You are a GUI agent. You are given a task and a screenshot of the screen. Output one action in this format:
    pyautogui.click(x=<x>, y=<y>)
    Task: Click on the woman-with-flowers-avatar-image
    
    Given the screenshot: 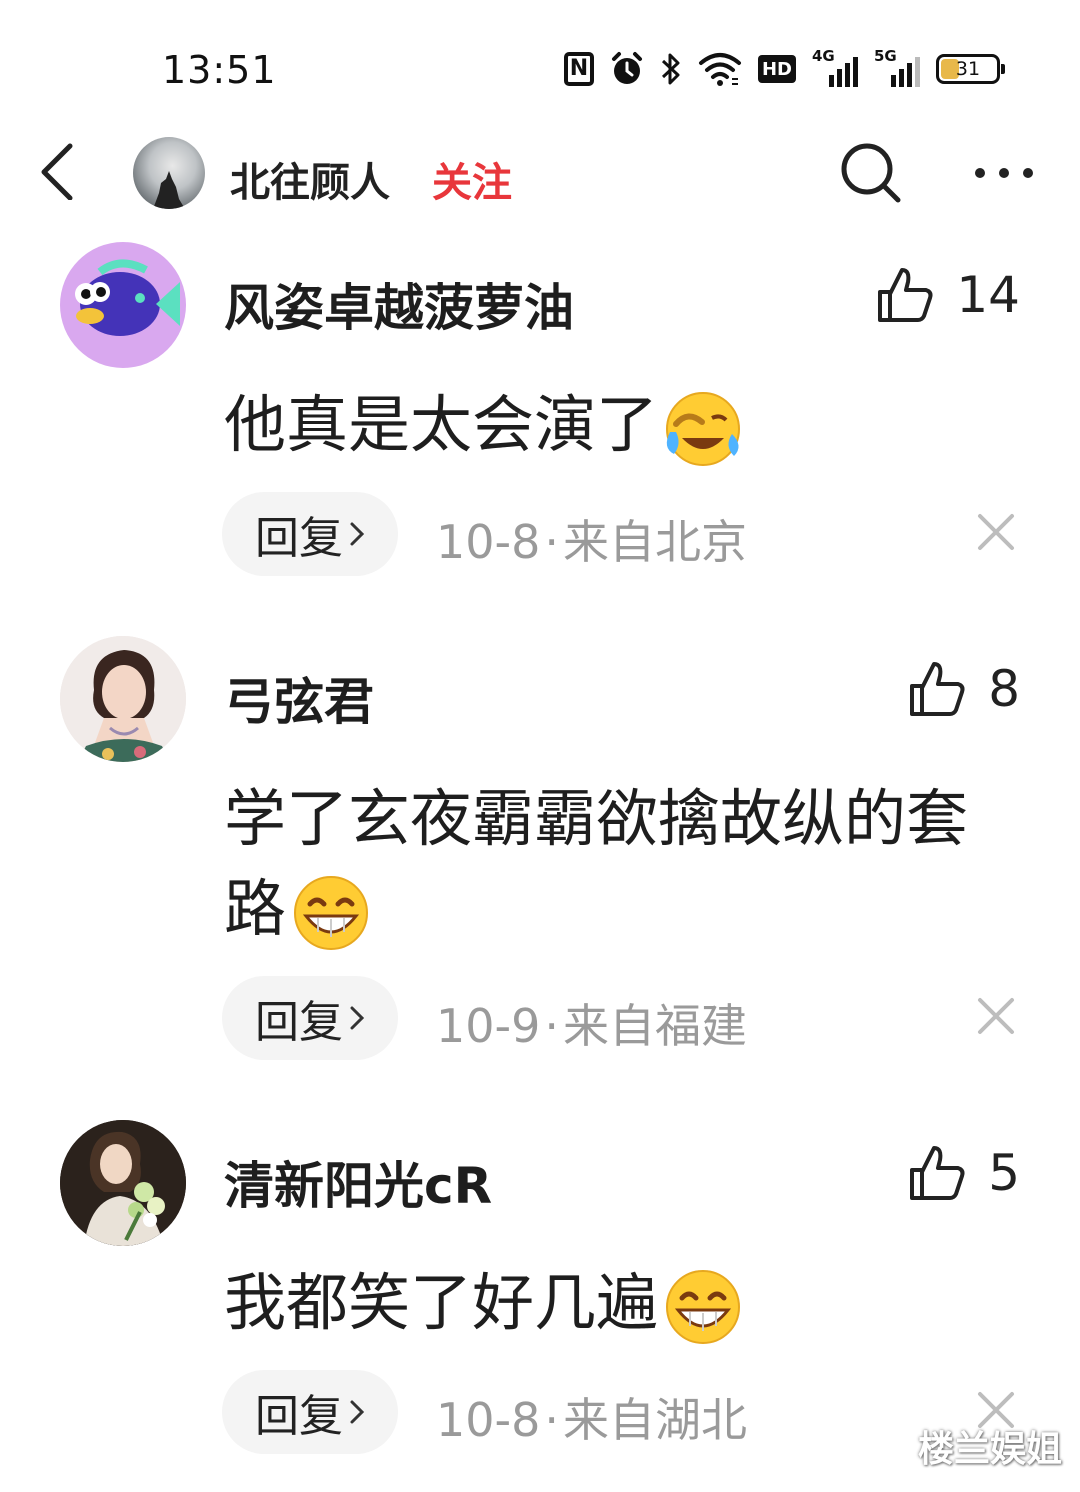 What is the action you would take?
    pyautogui.click(x=123, y=1183)
    